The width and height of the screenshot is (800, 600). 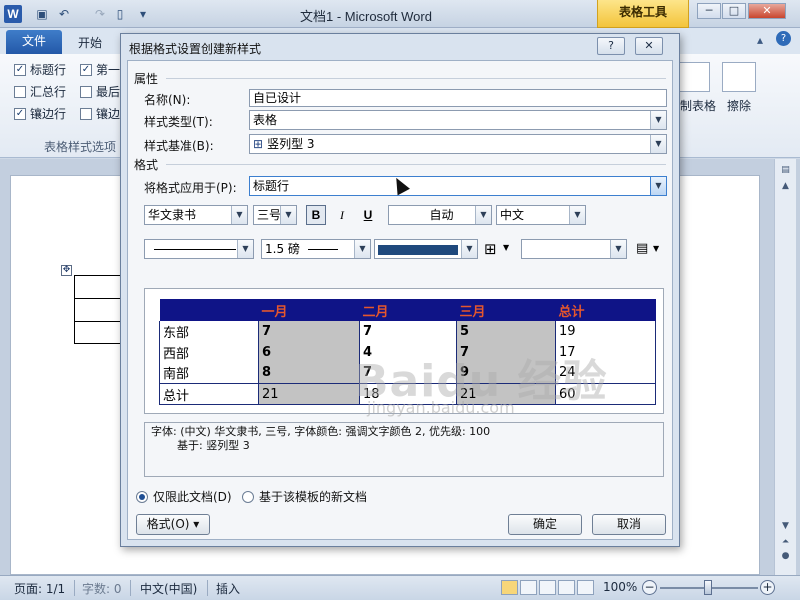 What do you see at coordinates (649, 587) in the screenshot?
I see `zoom-out-icon: −` at bounding box center [649, 587].